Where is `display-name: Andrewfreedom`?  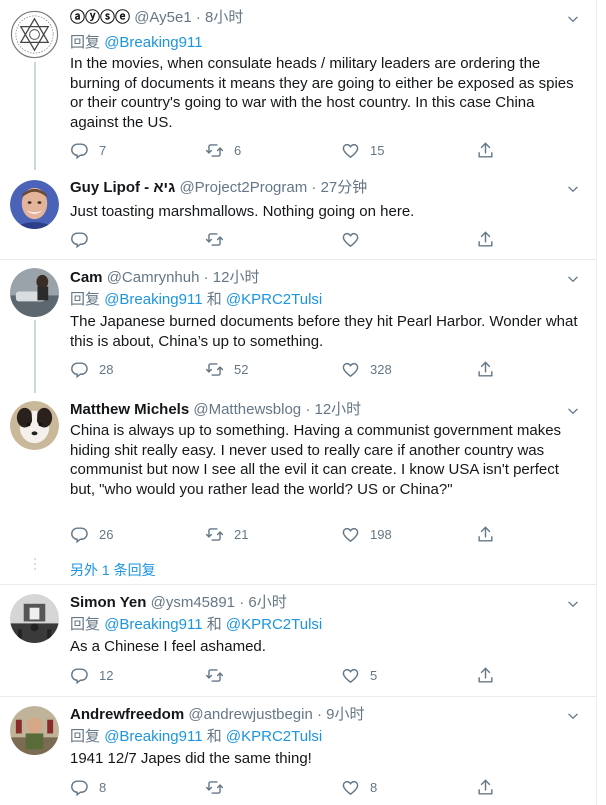
display-name: Andrewfreedom is located at coordinates (127, 714).